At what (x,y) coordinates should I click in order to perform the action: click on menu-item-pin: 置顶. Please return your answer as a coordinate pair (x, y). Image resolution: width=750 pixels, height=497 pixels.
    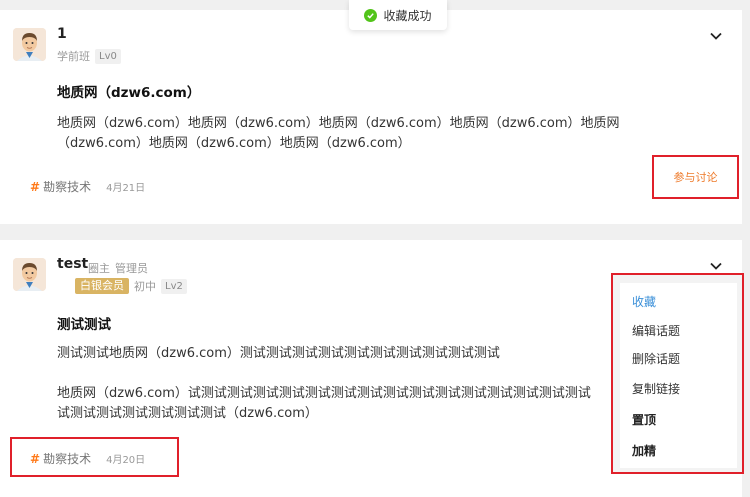
    Looking at the image, I should click on (644, 419).